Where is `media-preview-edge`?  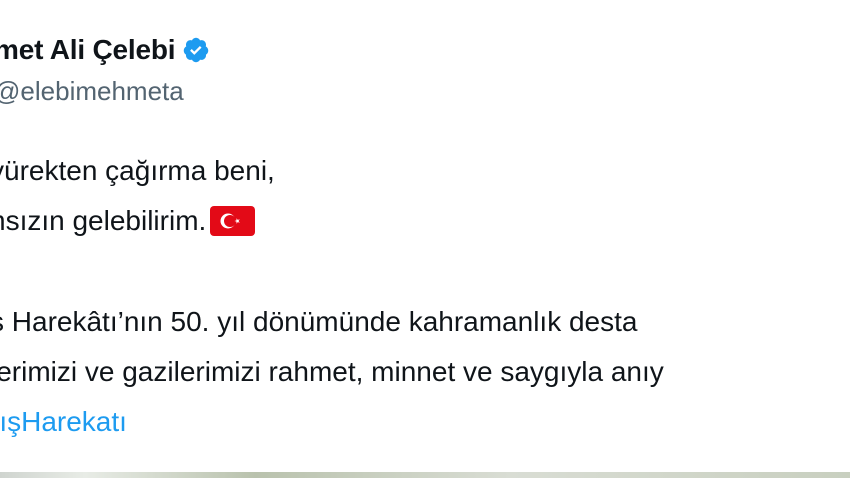
media-preview-edge is located at coordinates (425, 475).